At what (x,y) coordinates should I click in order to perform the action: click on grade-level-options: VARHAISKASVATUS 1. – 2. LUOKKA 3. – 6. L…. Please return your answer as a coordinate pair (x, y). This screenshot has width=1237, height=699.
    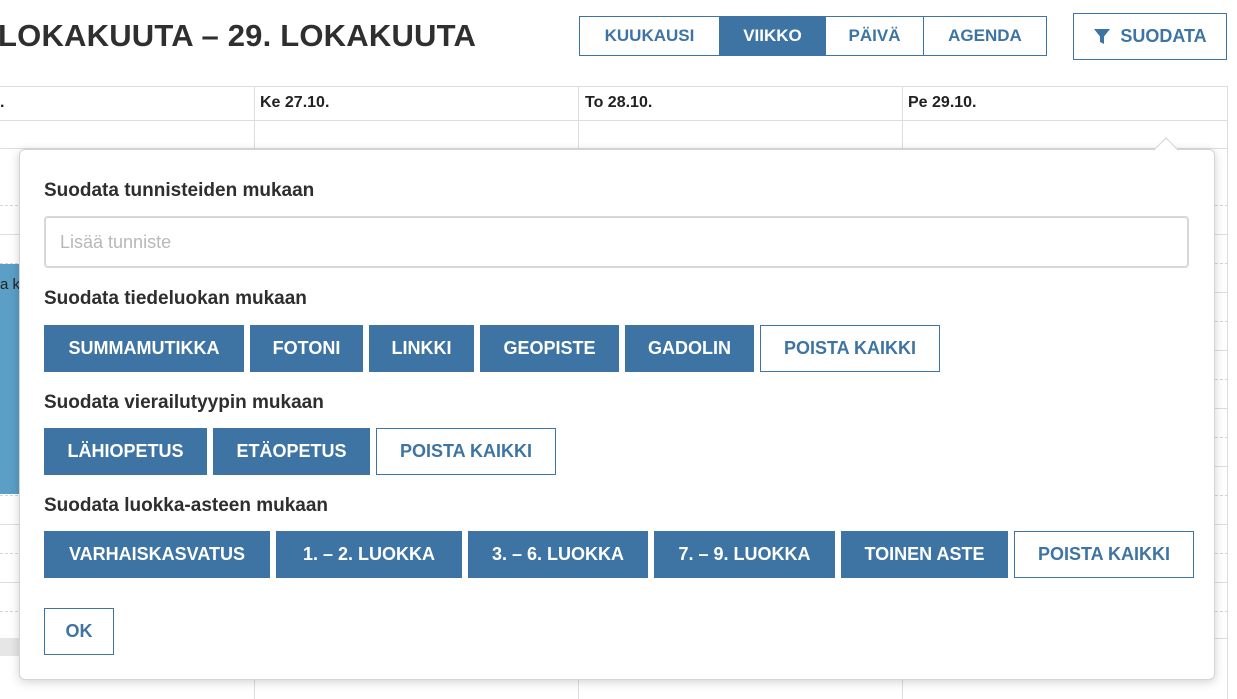
    Looking at the image, I should click on (619, 554).